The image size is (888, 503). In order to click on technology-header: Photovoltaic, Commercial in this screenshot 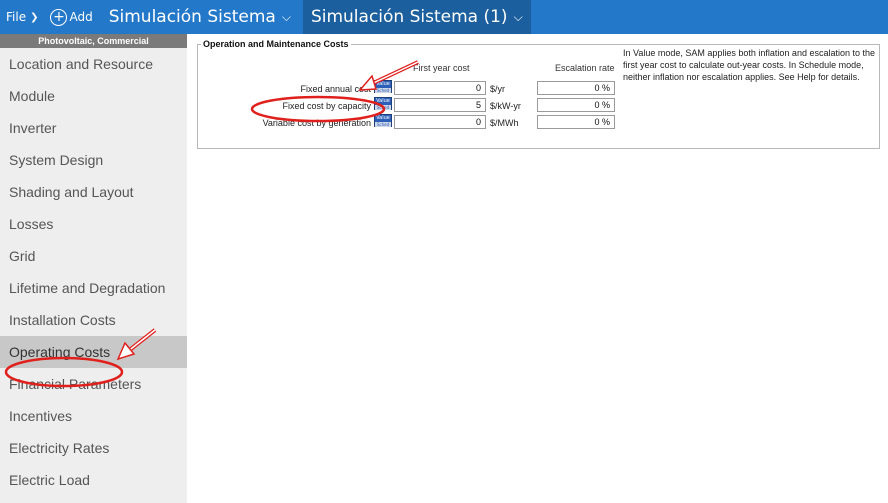, I will do `click(93, 41)`.